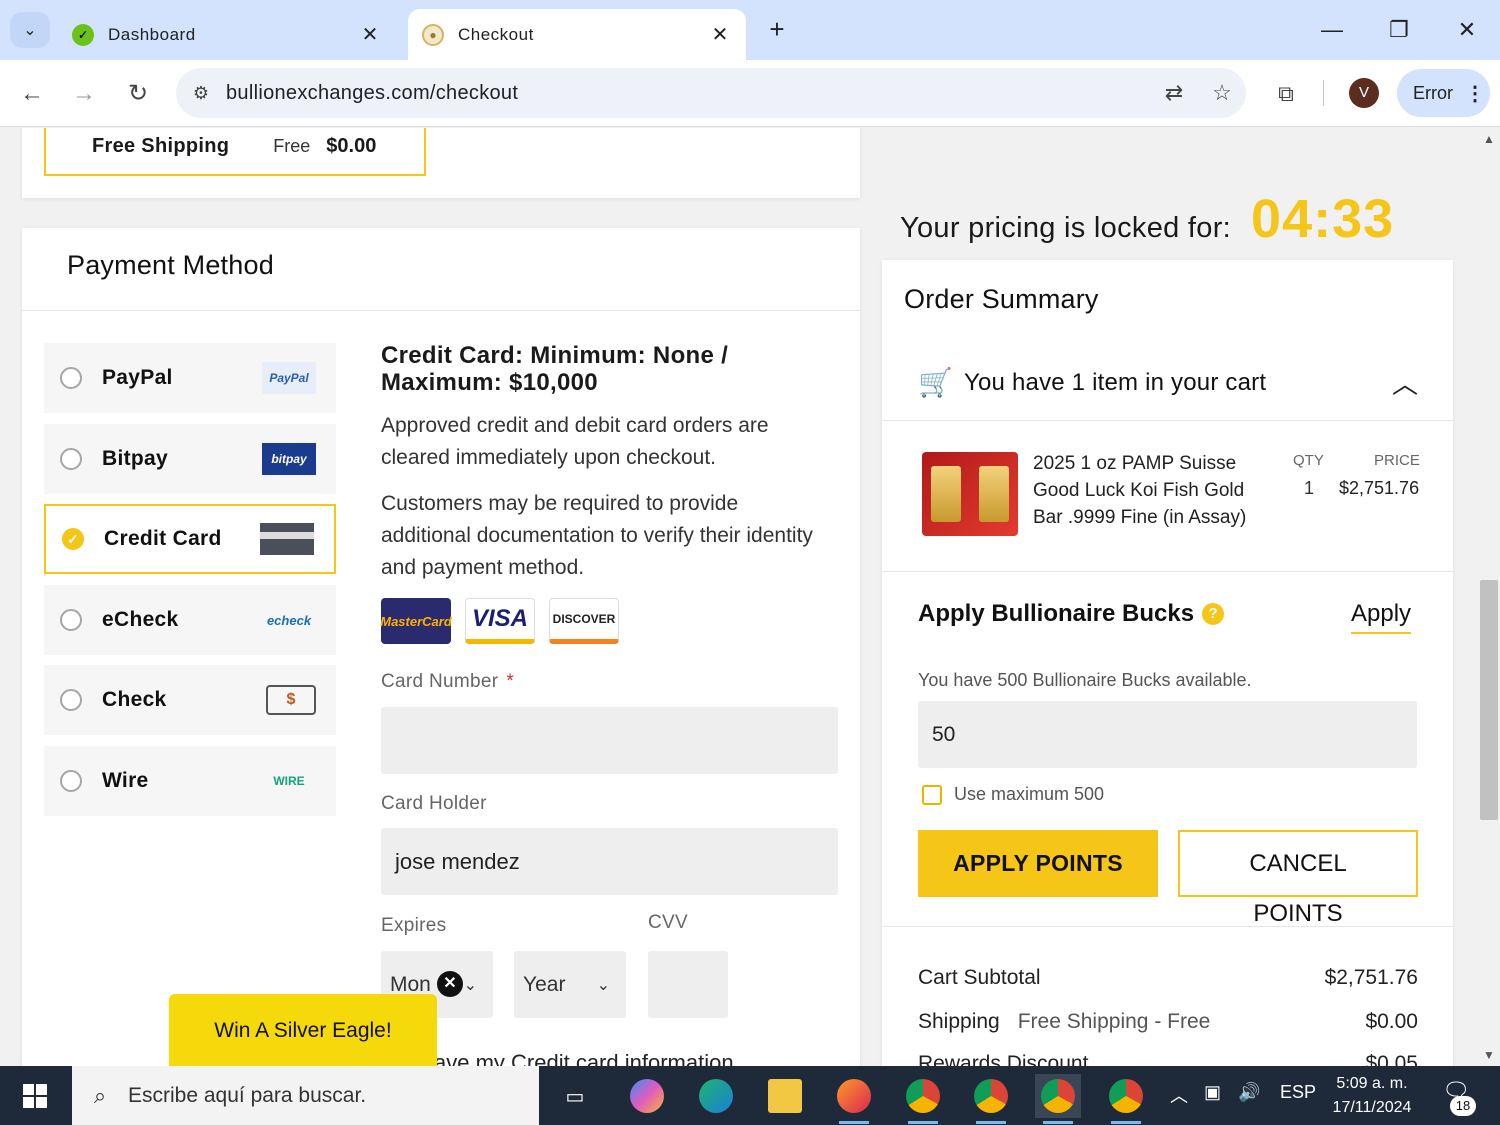 This screenshot has width=1500, height=1125. What do you see at coordinates (1489, 139) in the screenshot?
I see `scroll-up-icon: ▲` at bounding box center [1489, 139].